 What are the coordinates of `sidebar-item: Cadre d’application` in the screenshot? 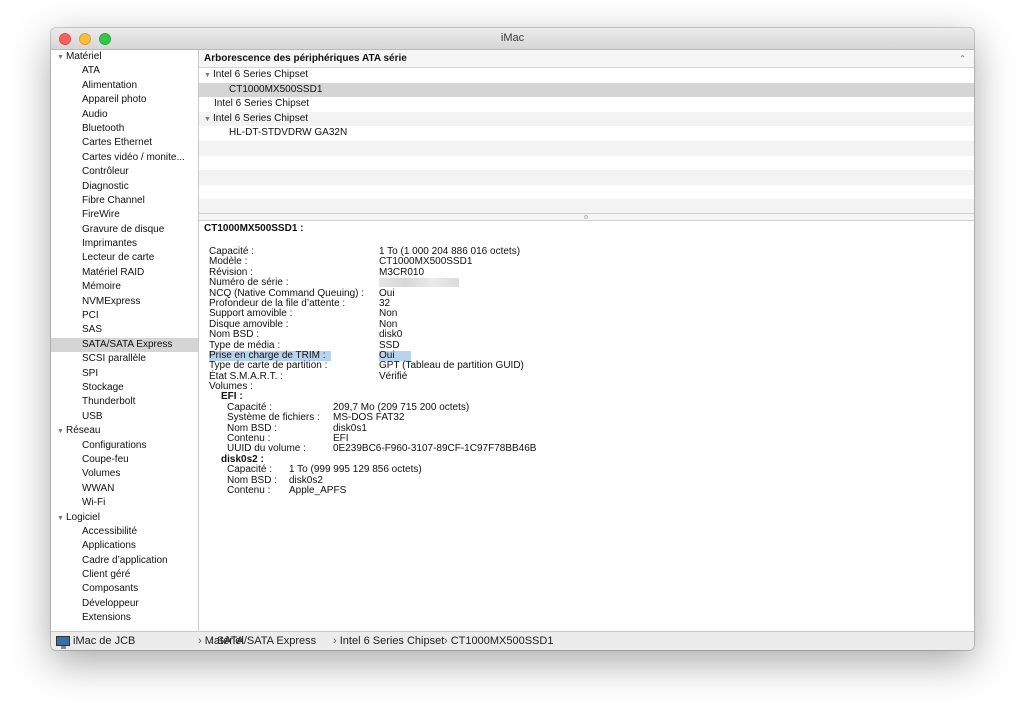 It's located at (124, 561).